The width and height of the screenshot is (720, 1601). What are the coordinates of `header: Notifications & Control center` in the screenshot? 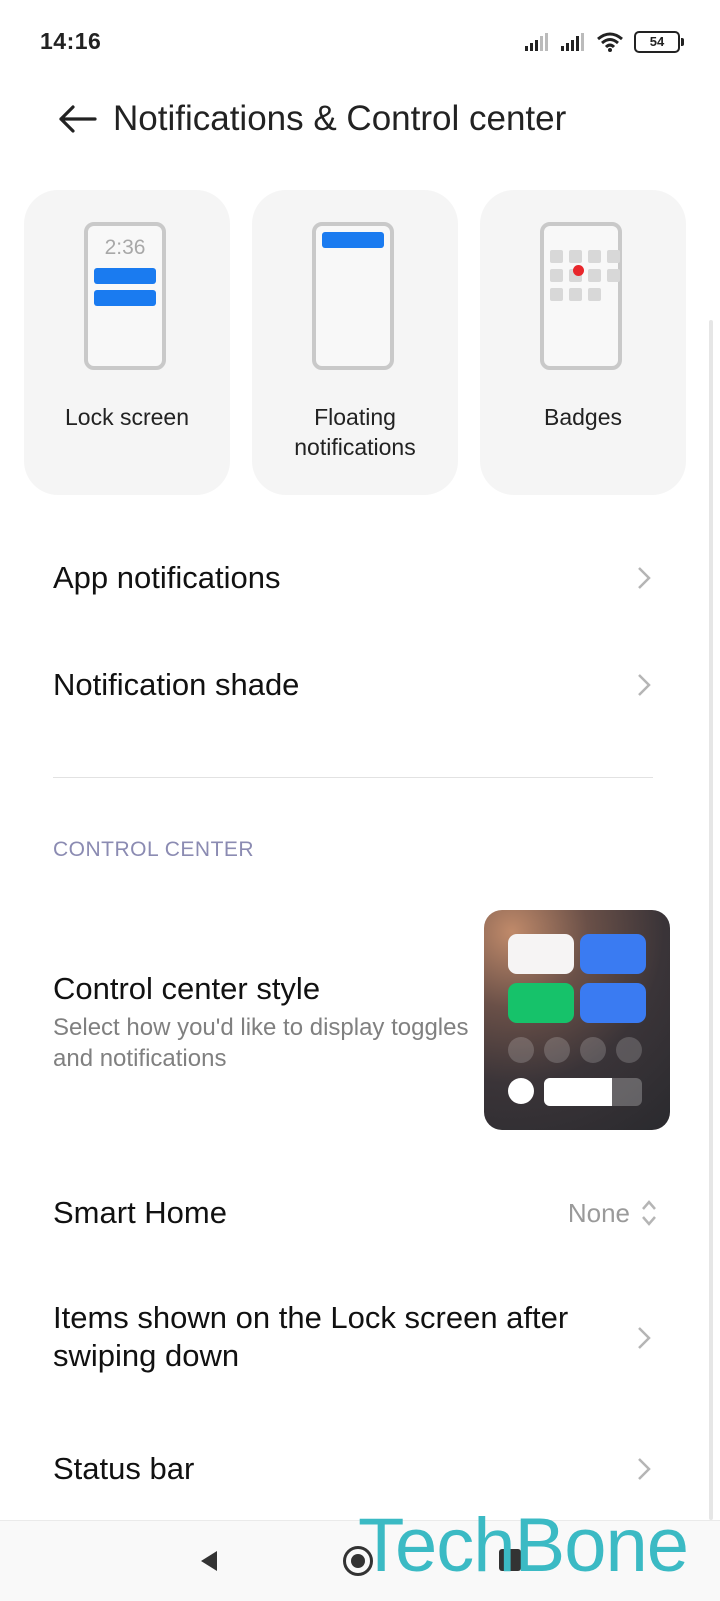 It's located at (360, 134).